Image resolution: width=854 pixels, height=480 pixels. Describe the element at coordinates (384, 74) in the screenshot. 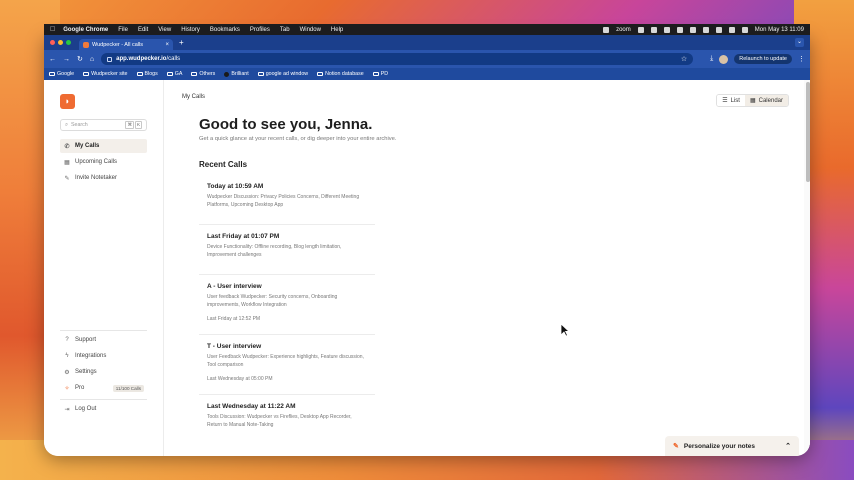

I see `bookmark-label: PD` at that location.